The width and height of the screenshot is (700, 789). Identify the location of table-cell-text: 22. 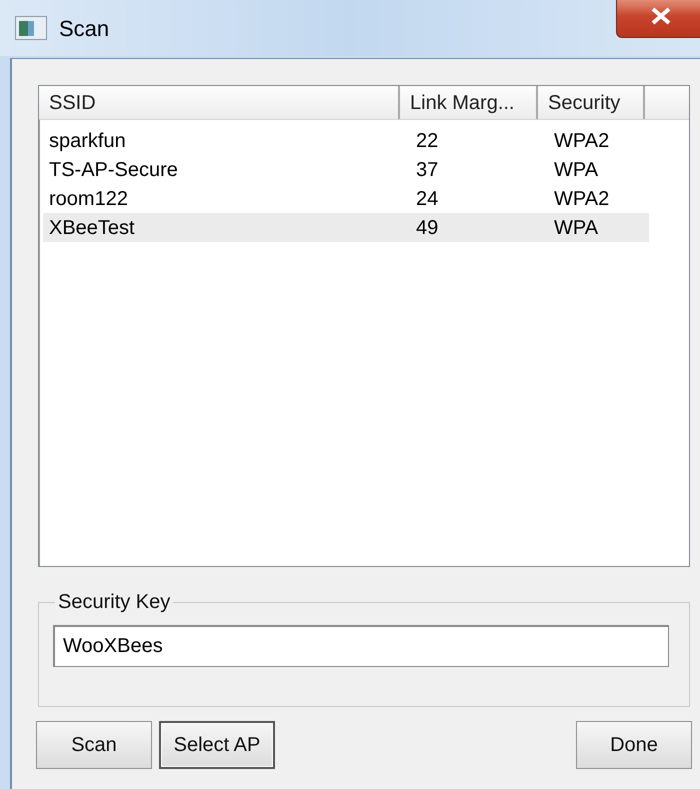
(427, 141).